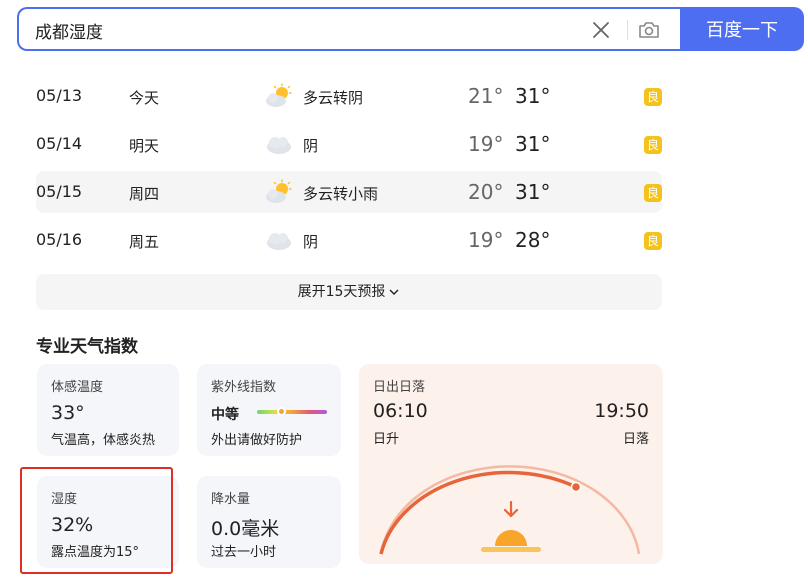 This screenshot has width=808, height=577. Describe the element at coordinates (103, 440) in the screenshot. I see `tile-sub: 气温高，体感炎热` at that location.